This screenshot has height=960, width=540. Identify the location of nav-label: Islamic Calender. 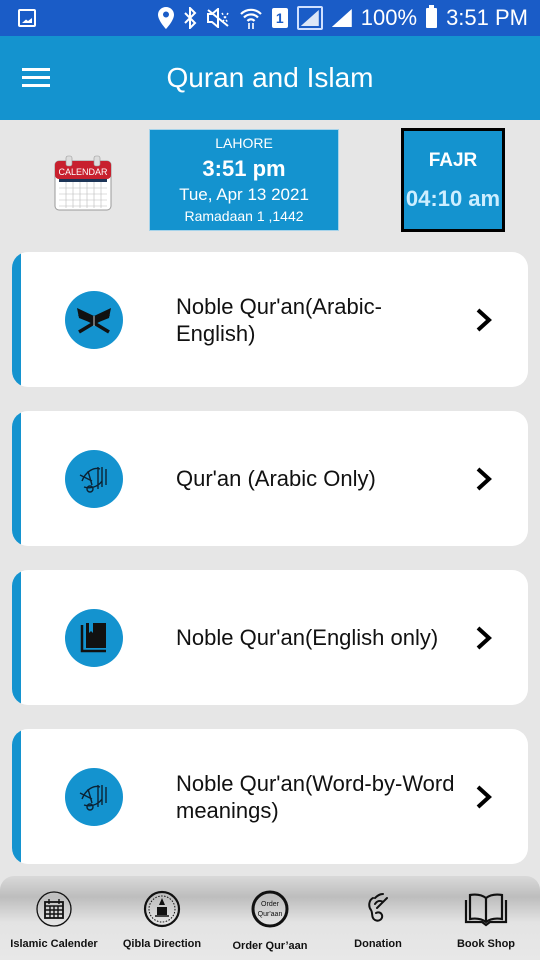
(54, 944).